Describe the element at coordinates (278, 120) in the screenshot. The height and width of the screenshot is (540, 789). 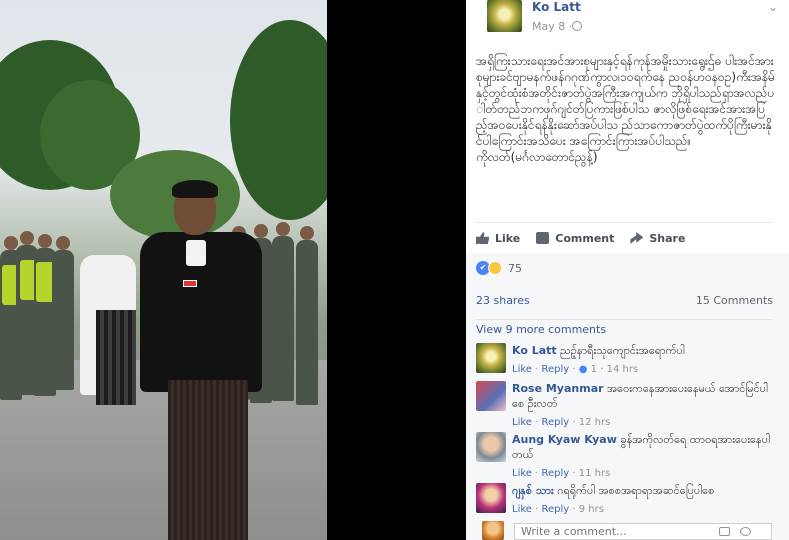
I see `tree-right` at that location.